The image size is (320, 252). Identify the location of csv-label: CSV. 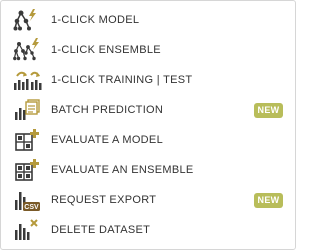
(31, 207).